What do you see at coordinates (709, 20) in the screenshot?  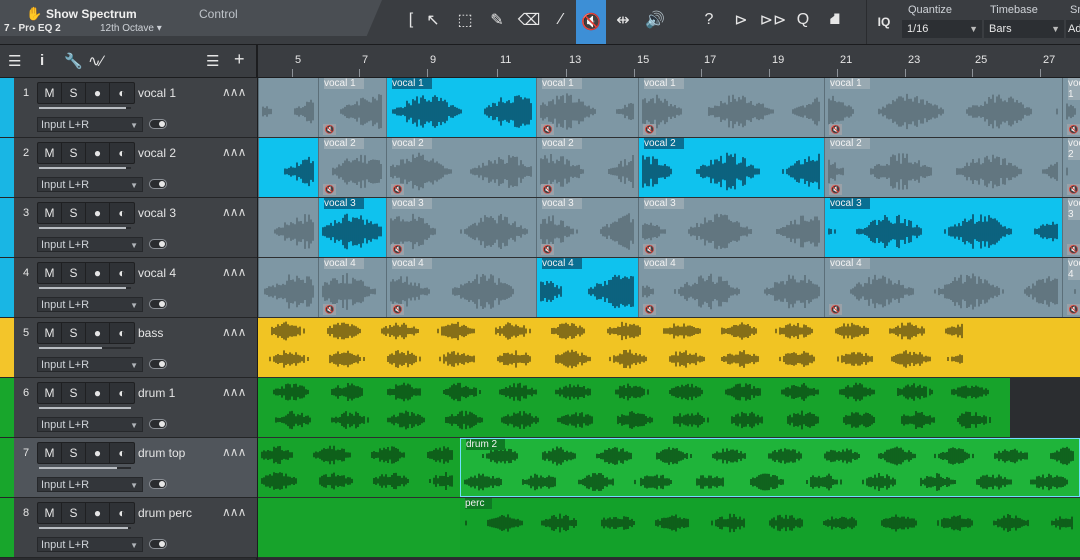 I see `help-icon: ?` at bounding box center [709, 20].